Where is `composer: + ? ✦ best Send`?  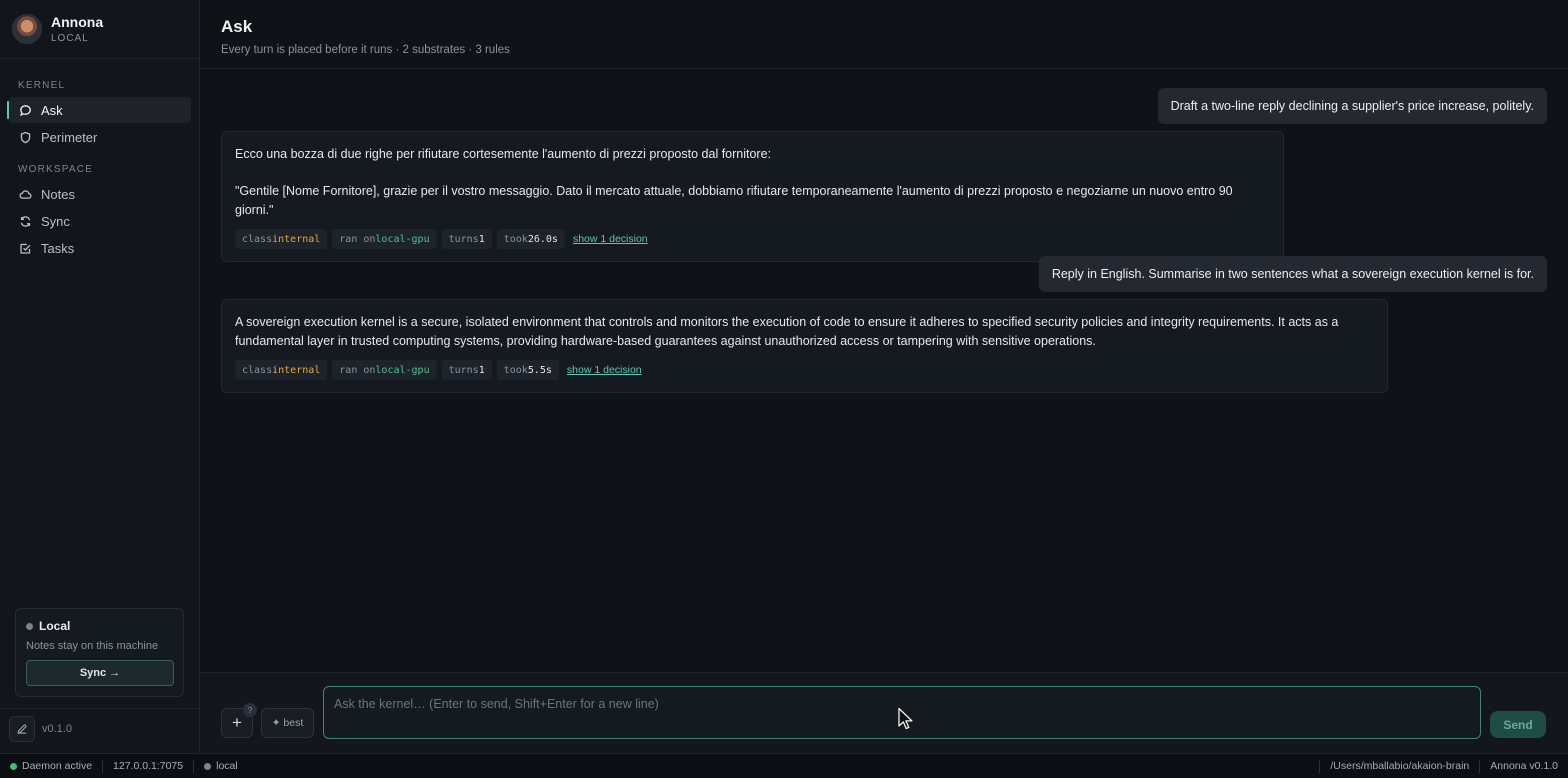 composer: + ? ✦ best Send is located at coordinates (884, 712).